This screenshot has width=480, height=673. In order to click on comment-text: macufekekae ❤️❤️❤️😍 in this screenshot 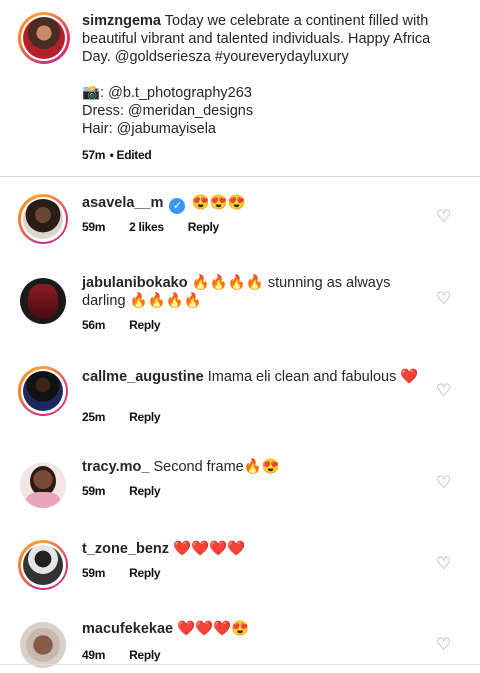, I will do `click(252, 629)`.